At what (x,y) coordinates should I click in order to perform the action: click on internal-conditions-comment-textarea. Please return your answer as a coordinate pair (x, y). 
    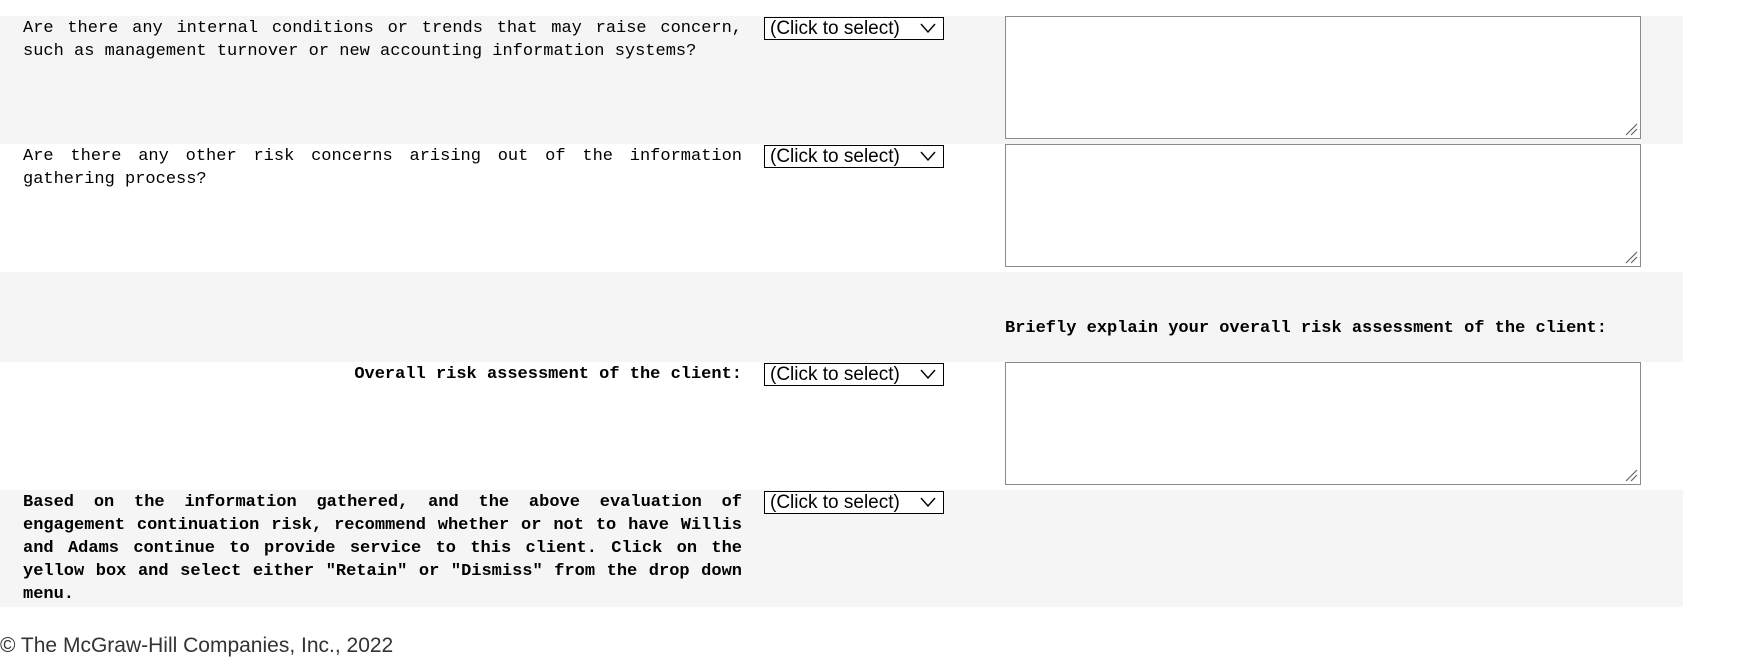
    Looking at the image, I should click on (1323, 77).